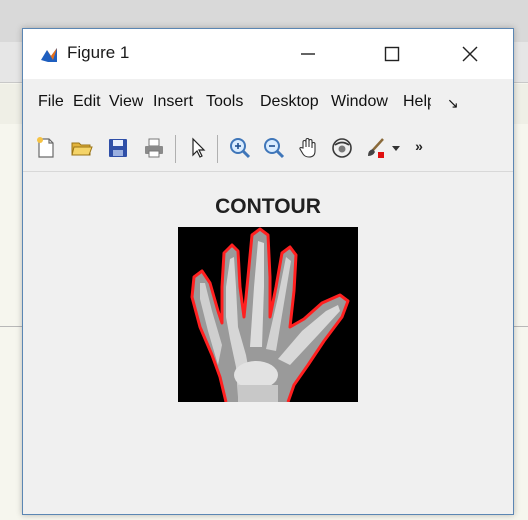 The width and height of the screenshot is (528, 520). What do you see at coordinates (290, 102) in the screenshot?
I see `menu-desktop: Desktop` at bounding box center [290, 102].